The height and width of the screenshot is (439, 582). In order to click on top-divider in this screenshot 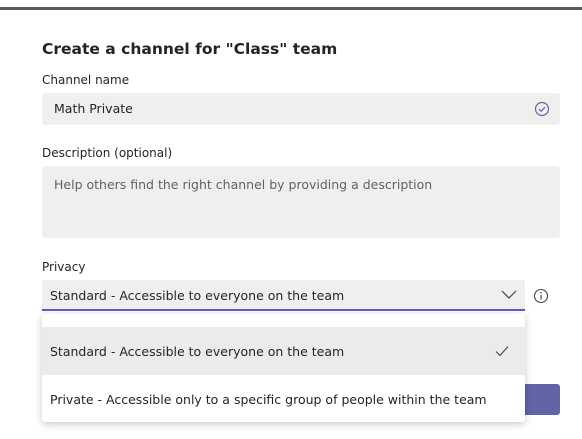, I will do `click(291, 5)`.